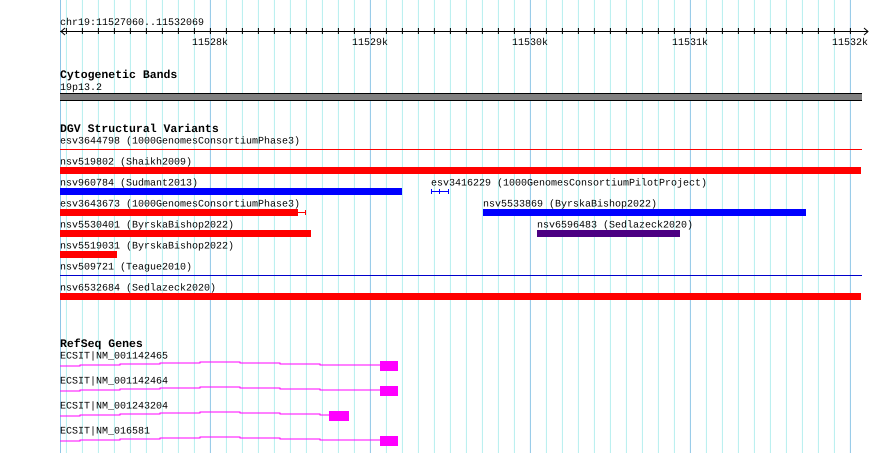 This screenshot has height=453, width=890. I want to click on gene-label: ECSIT|NM_001142464, so click(114, 382).